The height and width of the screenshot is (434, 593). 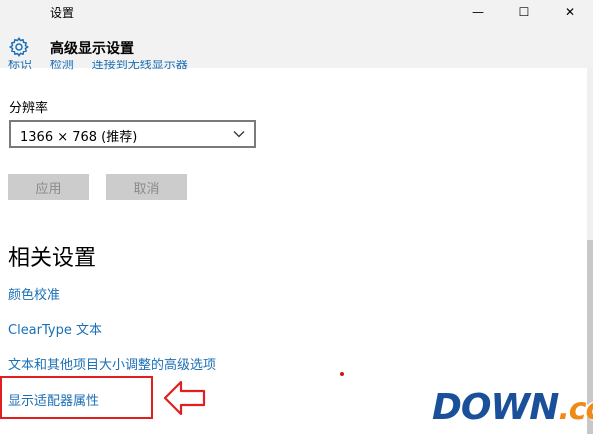 I want to click on cancel-button: 取消, so click(x=146, y=187).